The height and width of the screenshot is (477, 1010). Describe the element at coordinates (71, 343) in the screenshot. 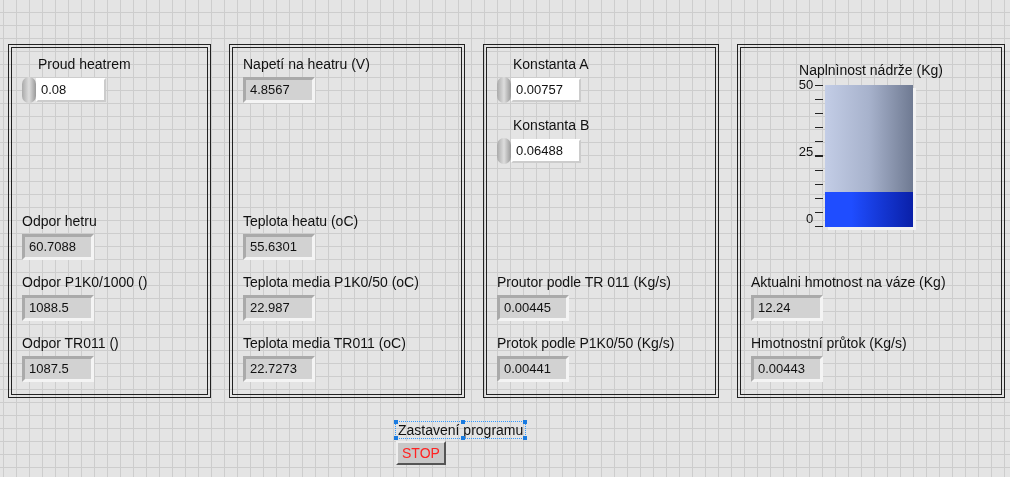

I see `indicator-label: Odpor TR011 ()` at that location.